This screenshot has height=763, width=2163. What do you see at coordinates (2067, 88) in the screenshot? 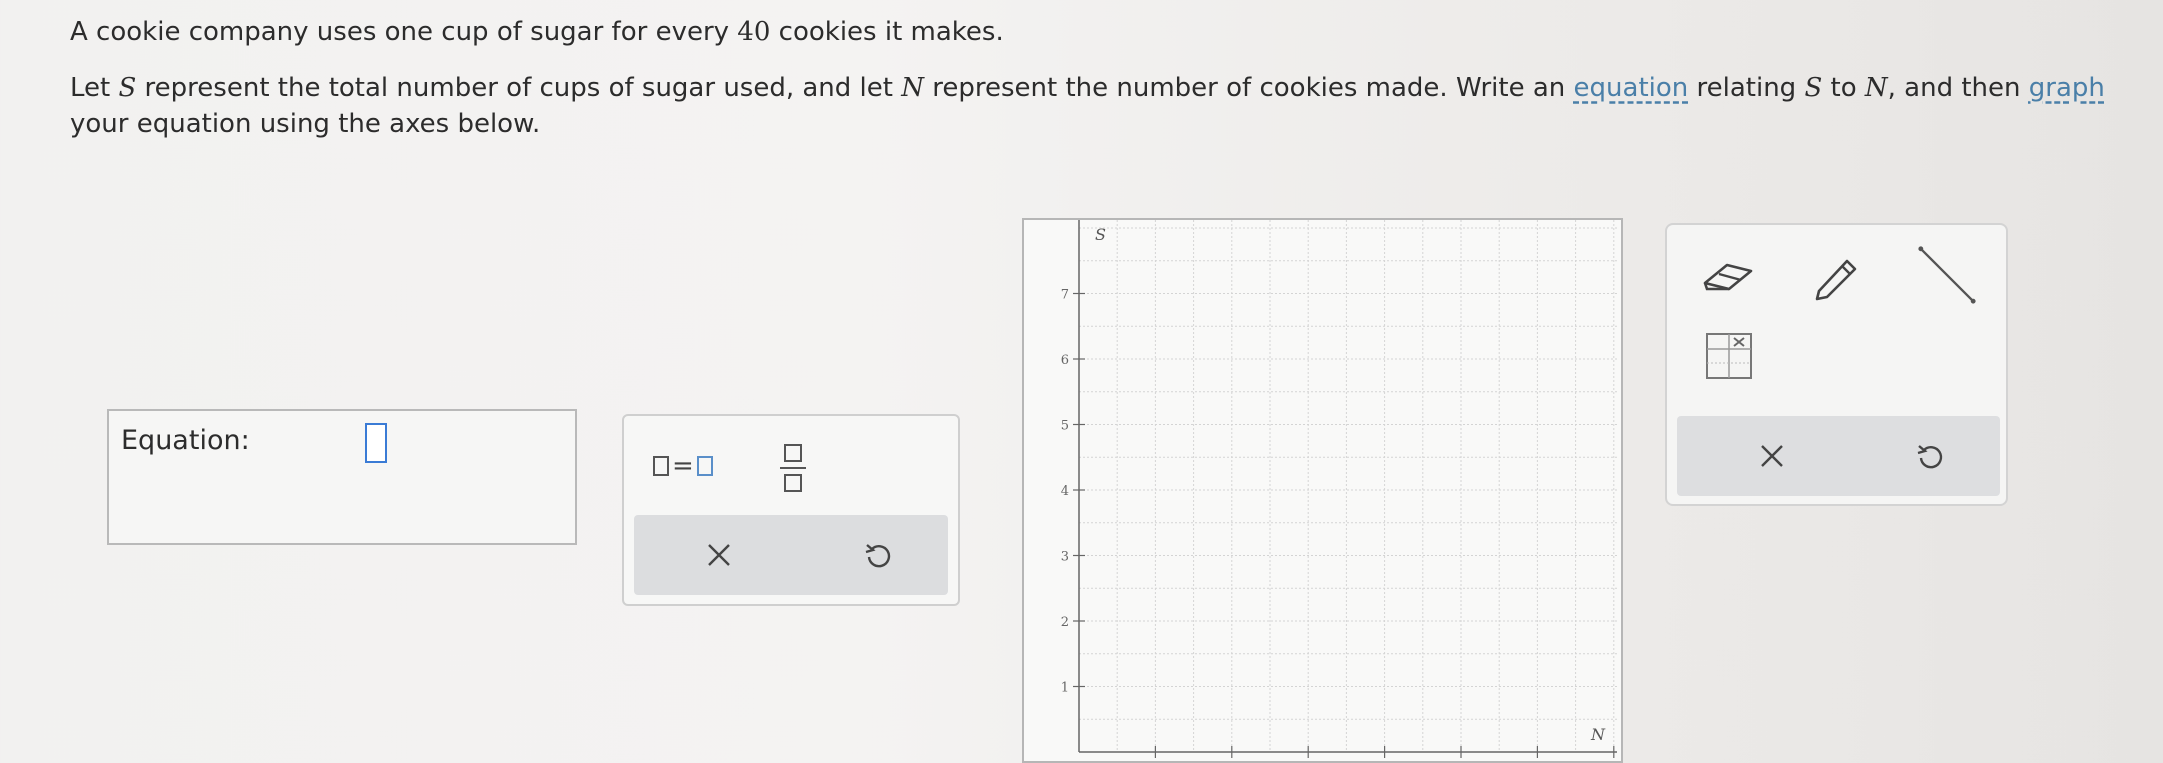
I see `graph-link: graph` at bounding box center [2067, 88].